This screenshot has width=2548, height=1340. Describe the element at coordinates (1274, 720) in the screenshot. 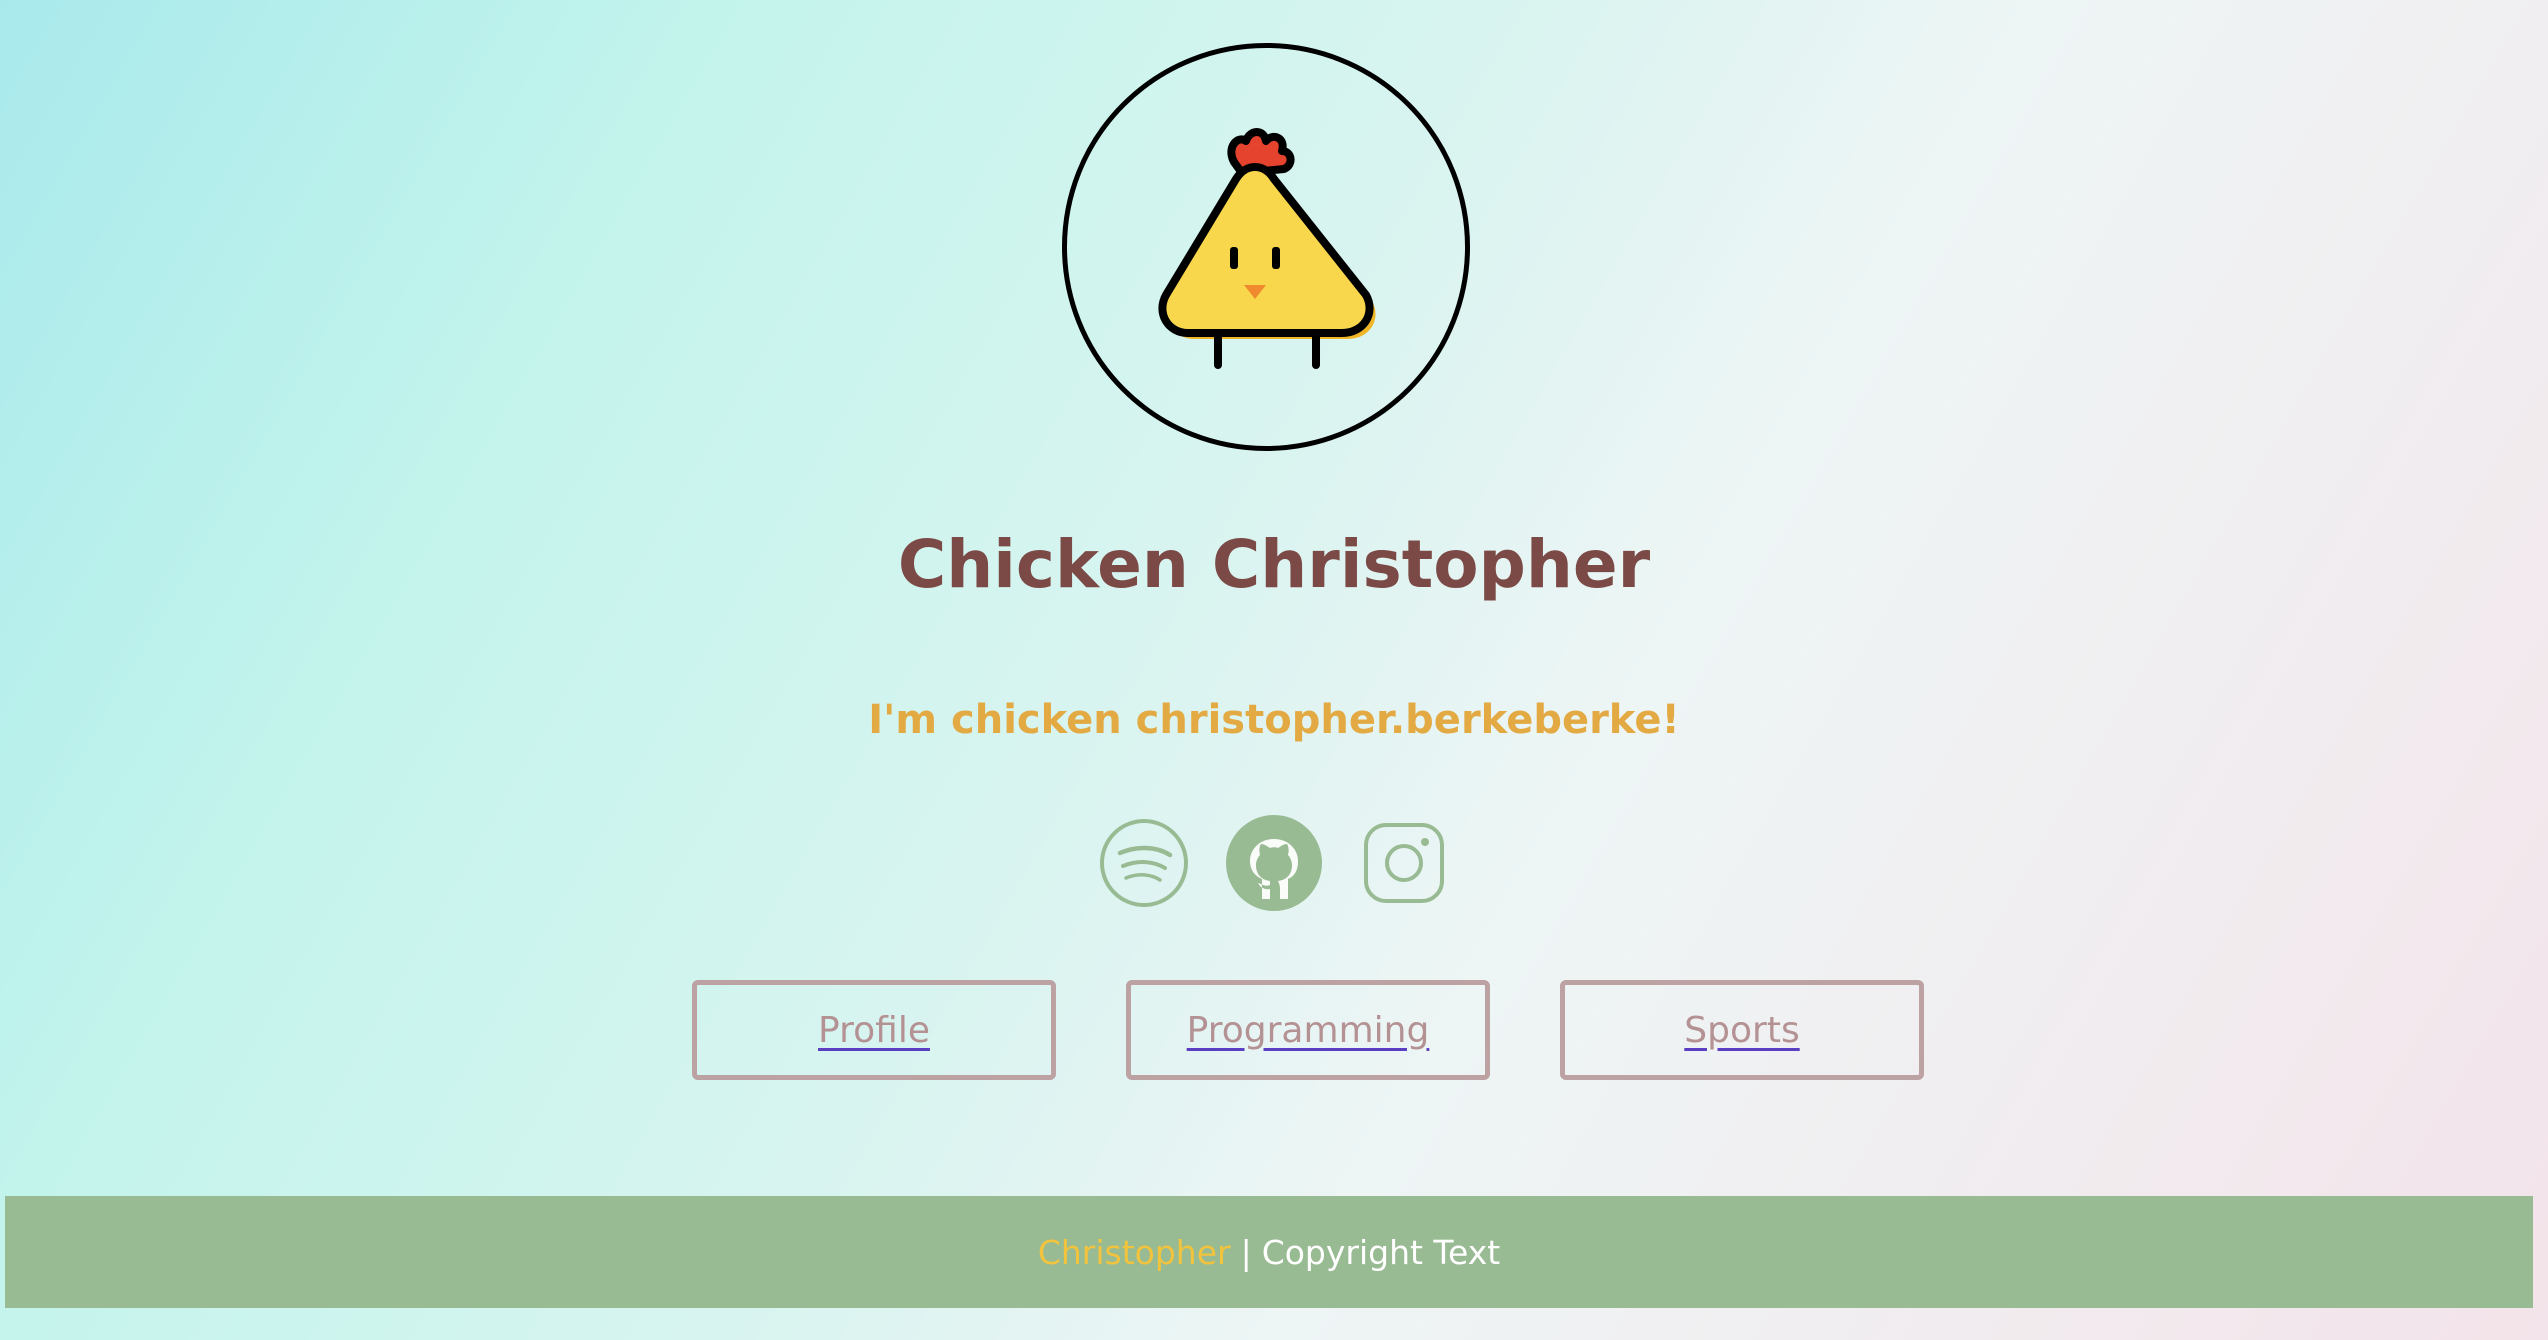

I see `profile-tagline: I'm chicken christopher.berkeberke!` at that location.